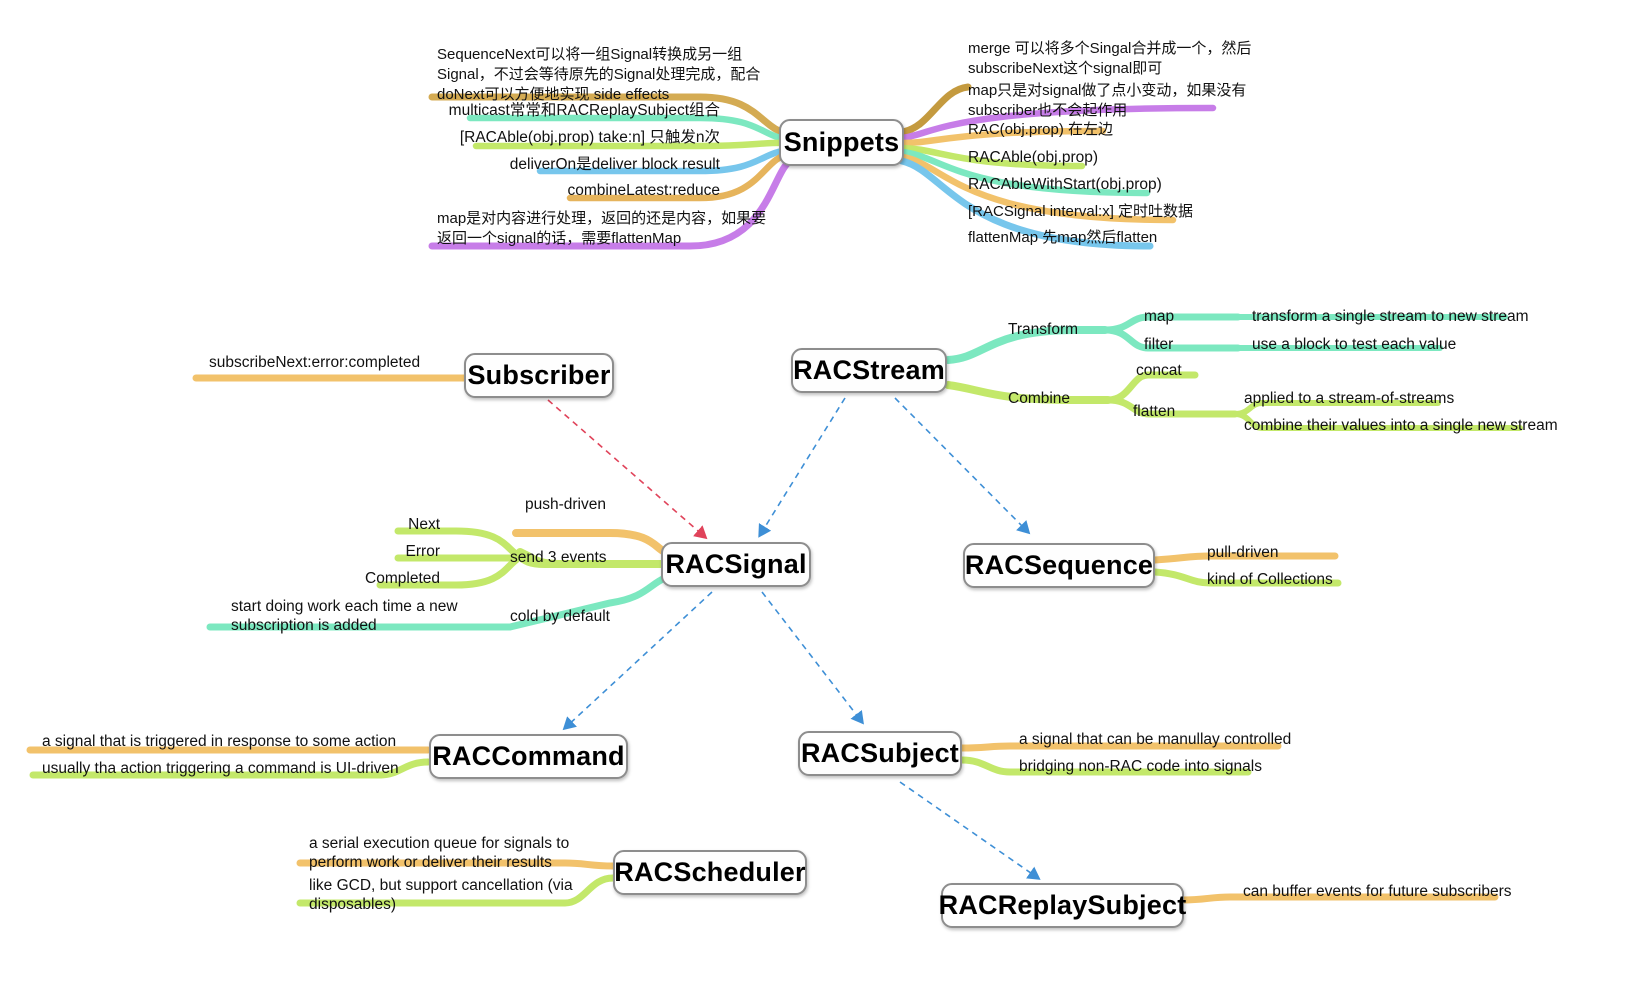  I want to click on node-raccommand: RACCommand, so click(528, 756).